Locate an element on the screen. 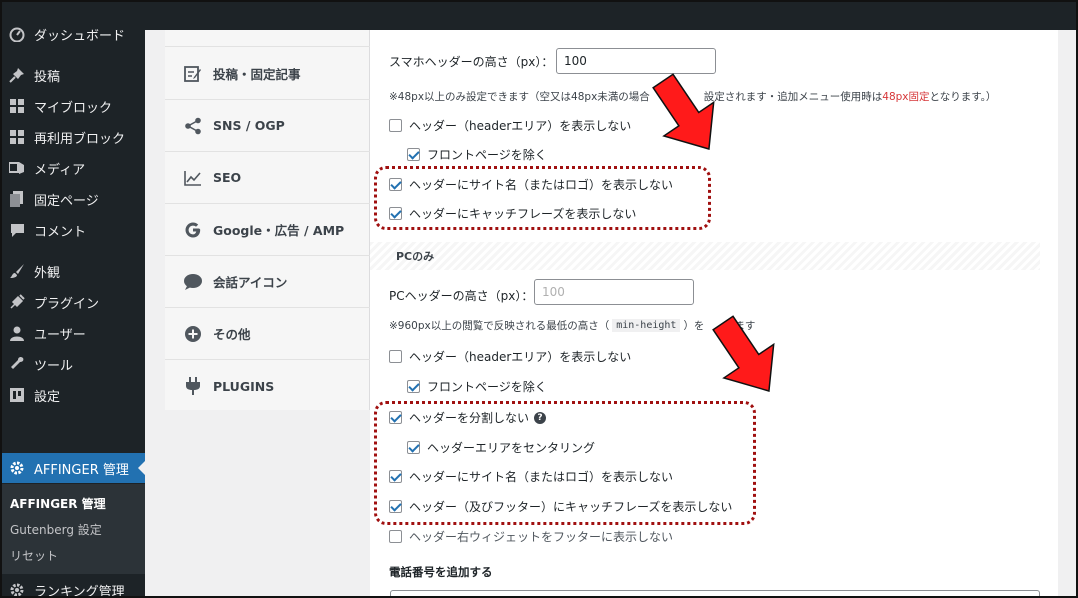 This screenshot has height=598, width=1078. pc-hide-sitename-checkbox is located at coordinates (395, 476).